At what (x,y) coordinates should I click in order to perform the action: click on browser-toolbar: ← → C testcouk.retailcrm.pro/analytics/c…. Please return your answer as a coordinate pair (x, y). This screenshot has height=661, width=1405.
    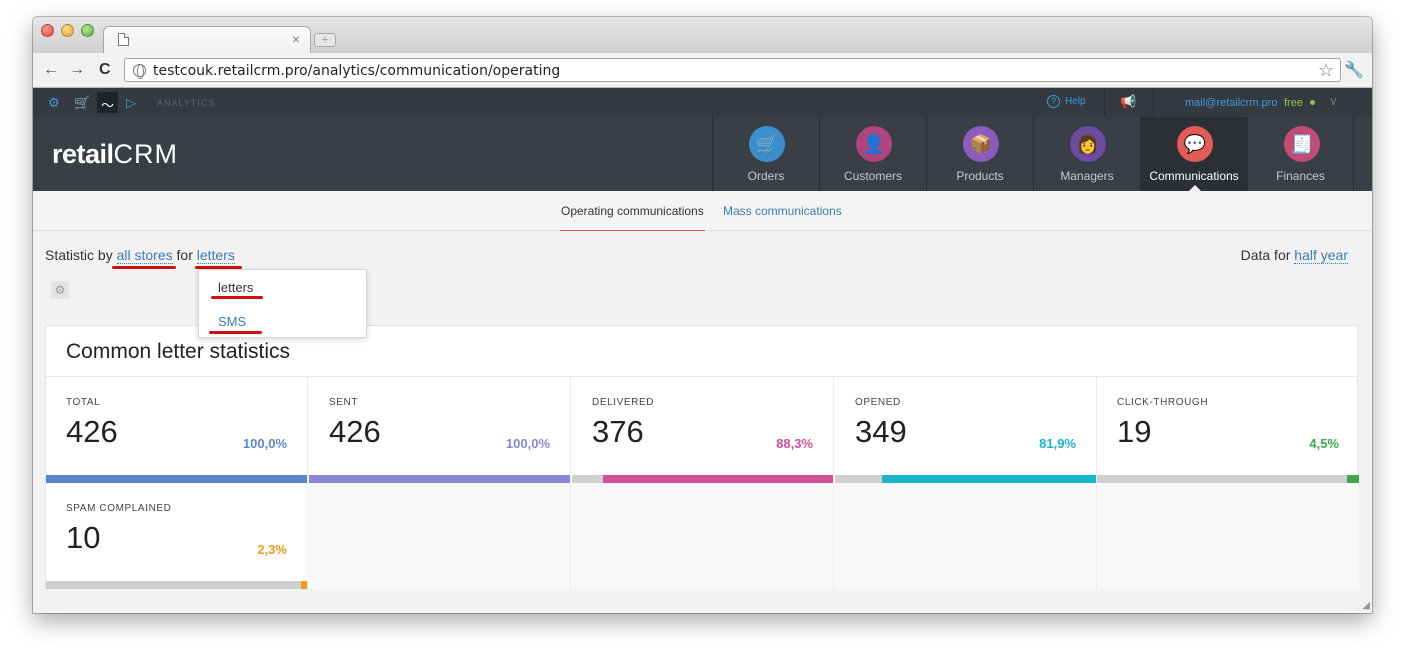
    Looking at the image, I should click on (702, 70).